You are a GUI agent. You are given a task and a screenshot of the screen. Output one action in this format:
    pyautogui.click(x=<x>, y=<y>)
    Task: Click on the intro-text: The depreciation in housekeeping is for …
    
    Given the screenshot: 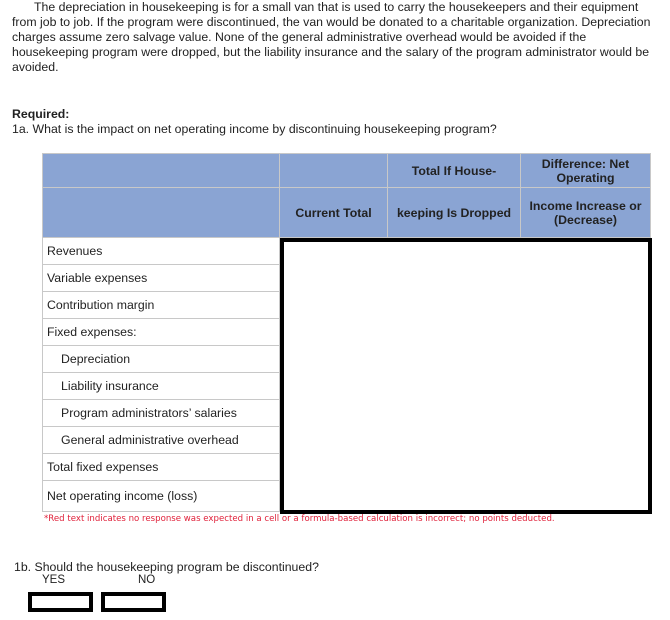 What is the action you would take?
    pyautogui.click(x=331, y=37)
    